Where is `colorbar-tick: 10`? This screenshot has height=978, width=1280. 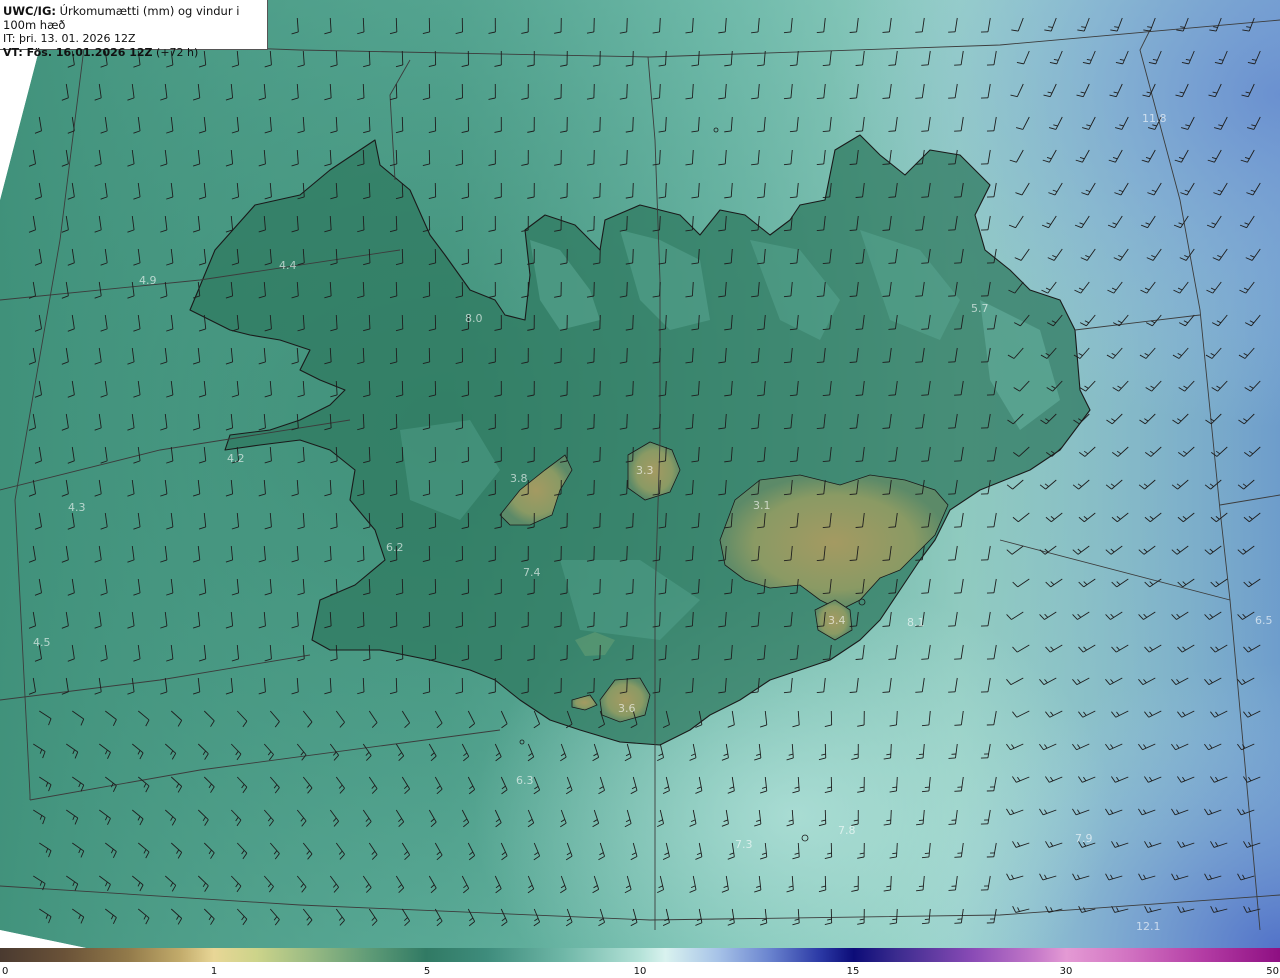
colorbar-tick: 10 is located at coordinates (640, 971).